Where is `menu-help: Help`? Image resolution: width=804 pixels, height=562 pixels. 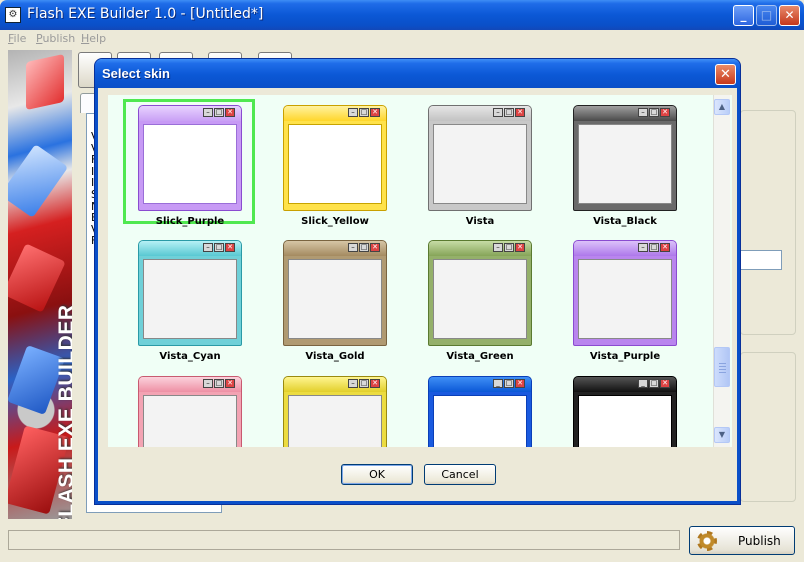
menu-help: Help is located at coordinates (93, 38).